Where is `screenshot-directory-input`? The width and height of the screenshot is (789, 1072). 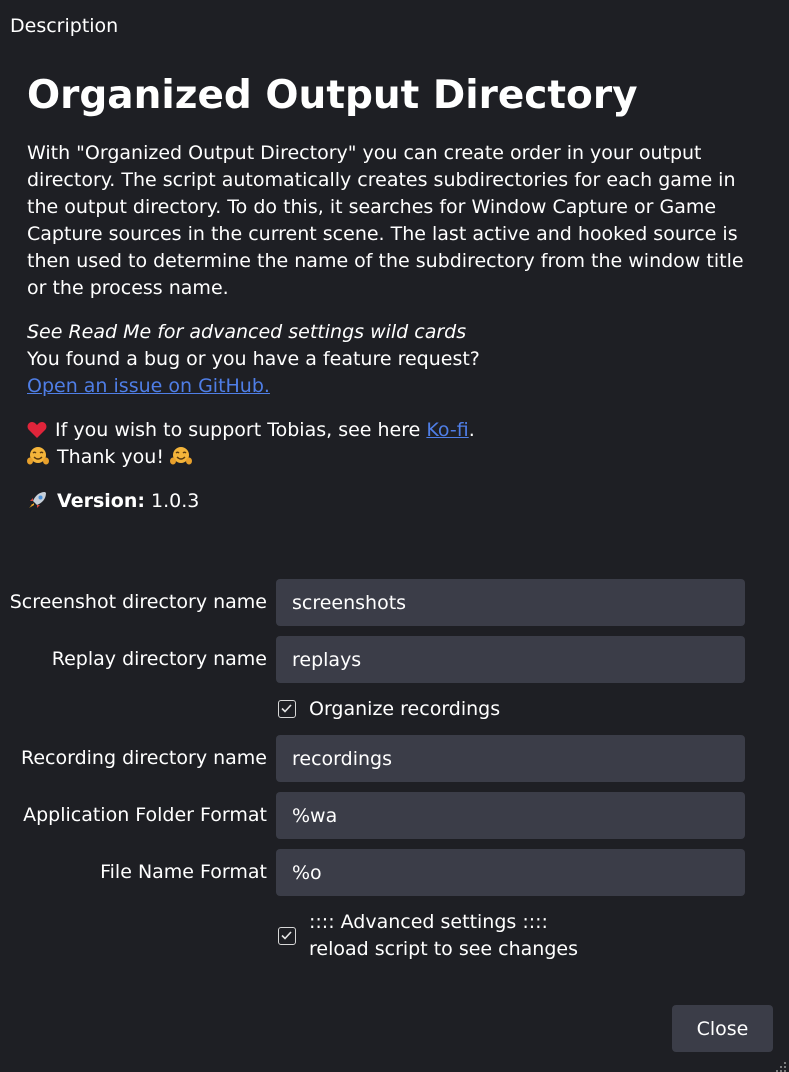 screenshot-directory-input is located at coordinates (510, 602).